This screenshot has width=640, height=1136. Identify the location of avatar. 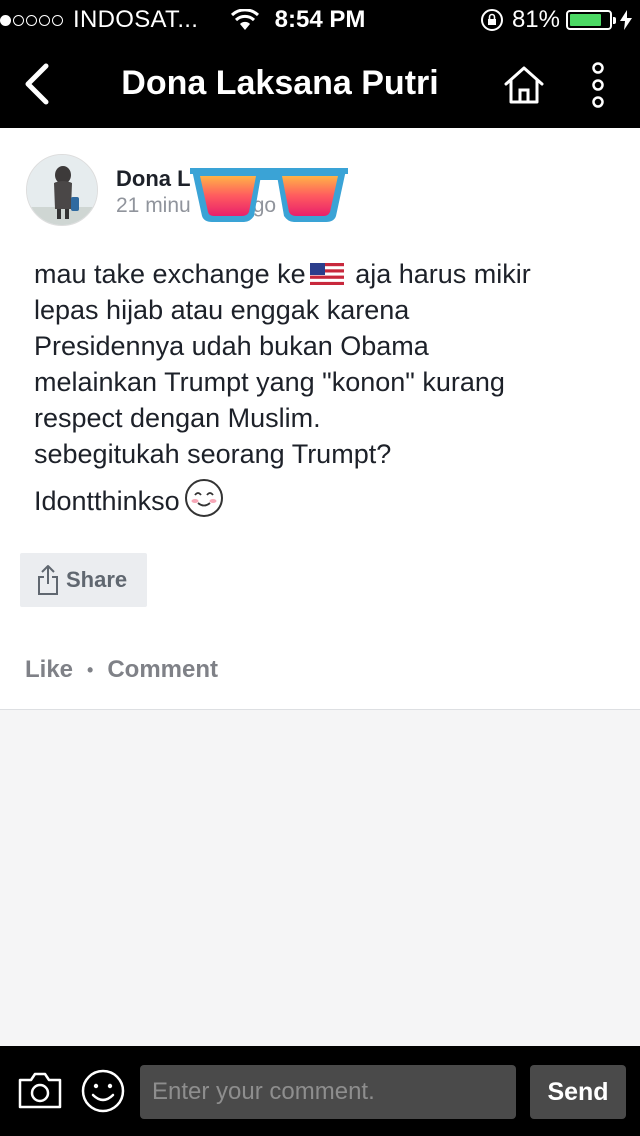
(62, 190).